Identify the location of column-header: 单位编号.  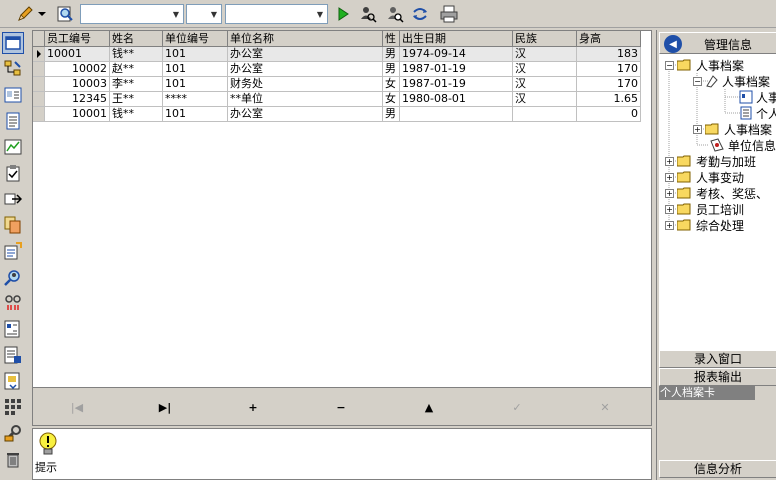
(195, 39).